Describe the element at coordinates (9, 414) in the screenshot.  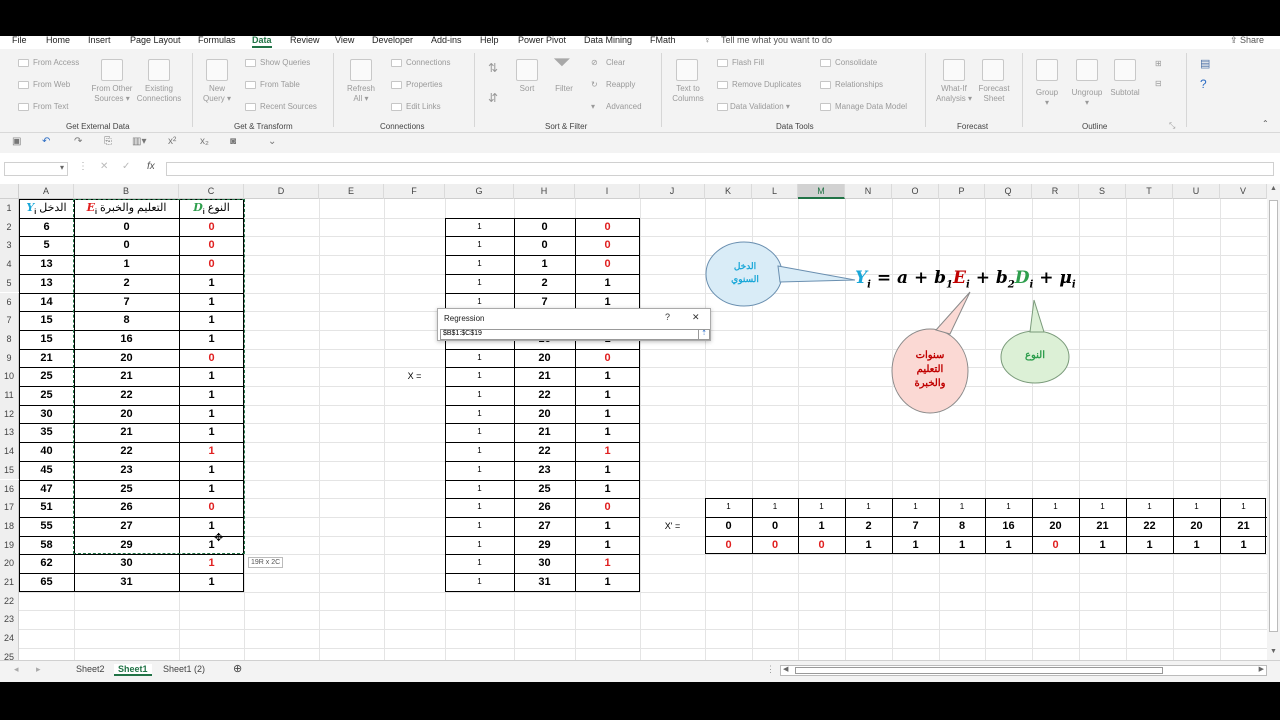
I see `row-header-12: 12` at that location.